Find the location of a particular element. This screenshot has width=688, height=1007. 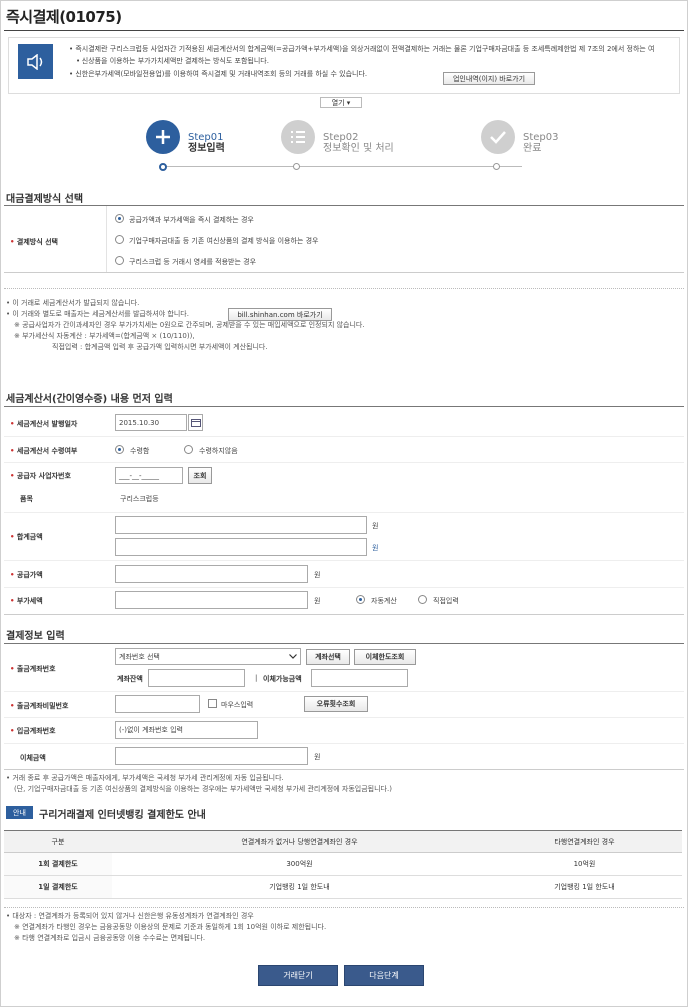

transfer-amount-label: 이체금액 is located at coordinates (33, 758).